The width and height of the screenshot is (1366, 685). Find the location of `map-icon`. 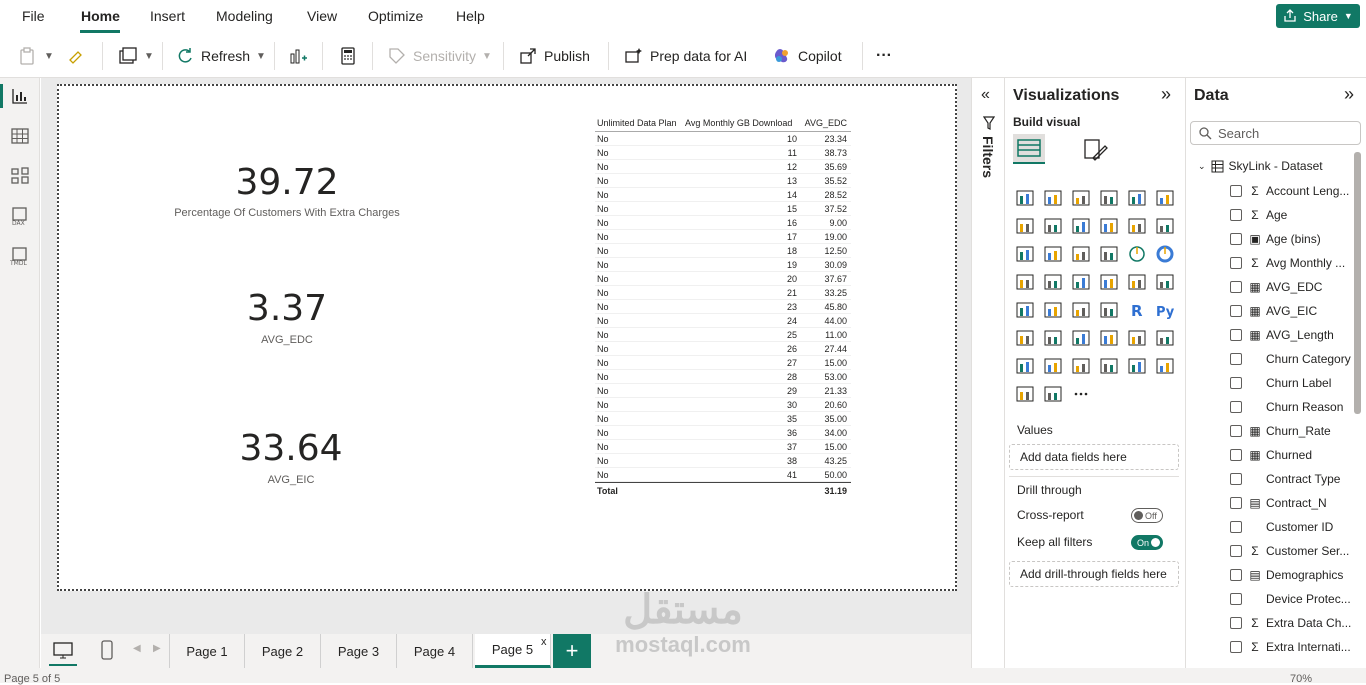

map-icon is located at coordinates (1053, 282).